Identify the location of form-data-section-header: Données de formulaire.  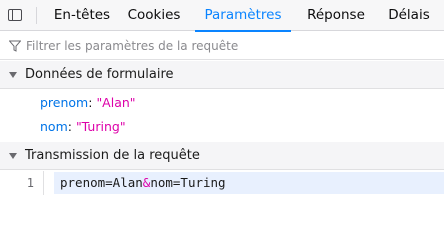
(222, 75).